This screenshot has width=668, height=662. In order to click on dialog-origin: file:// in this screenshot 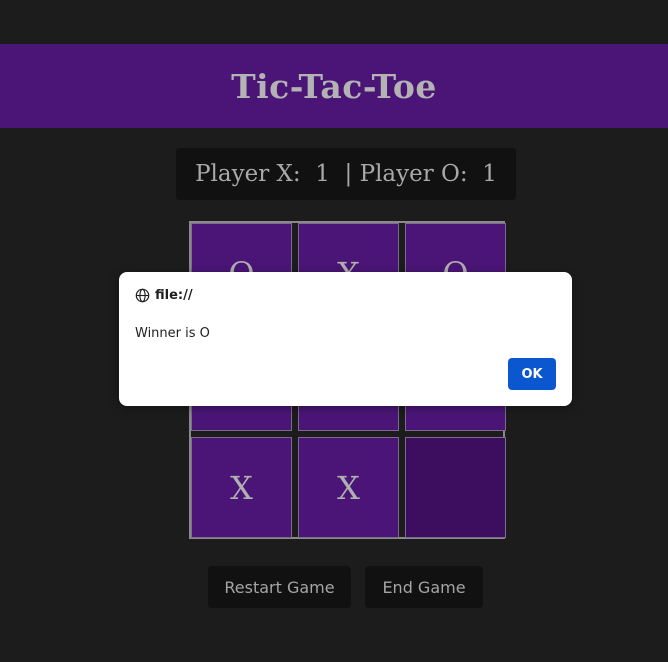, I will do `click(164, 295)`.